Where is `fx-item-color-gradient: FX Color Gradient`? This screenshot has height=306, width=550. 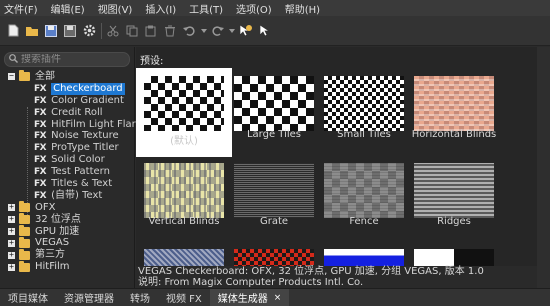
fx-item-color-gradient: FX Color Gradient is located at coordinates (67, 101).